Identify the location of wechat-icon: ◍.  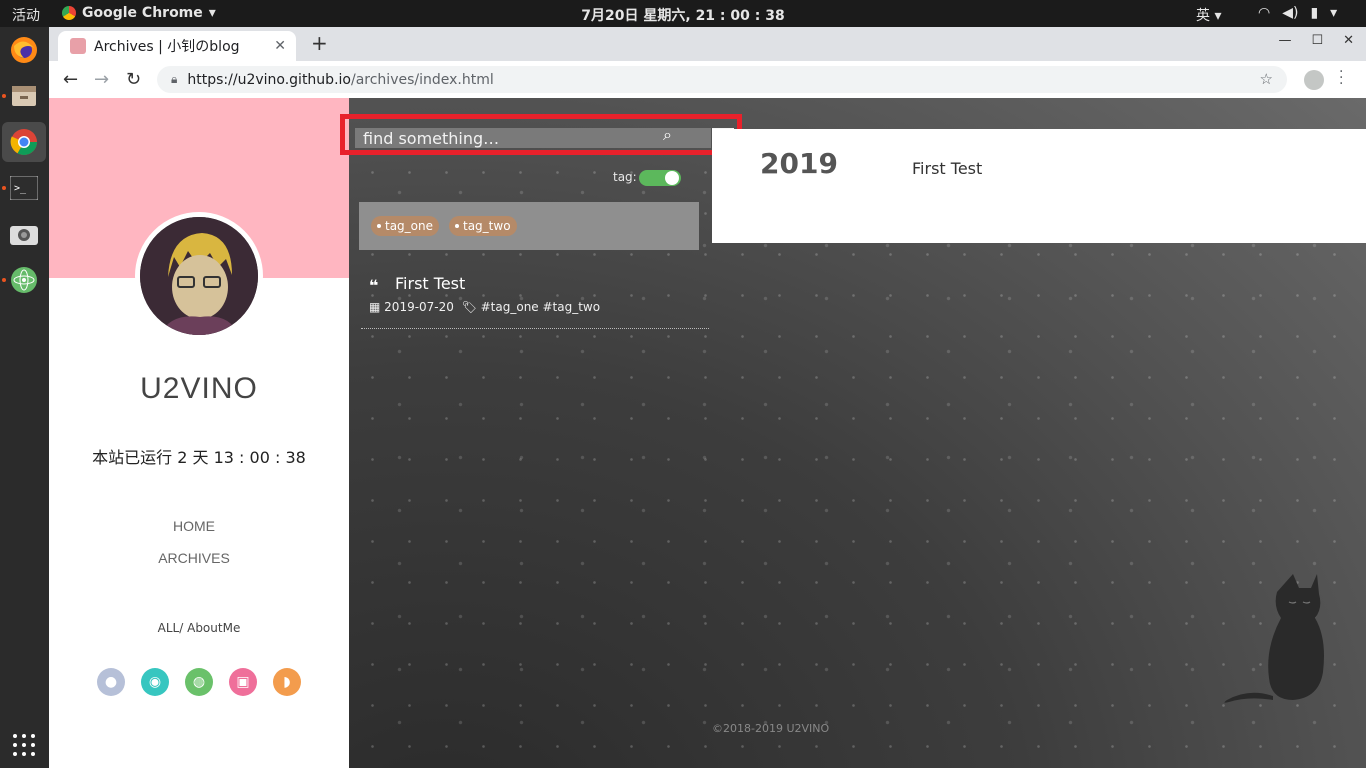
(199, 682).